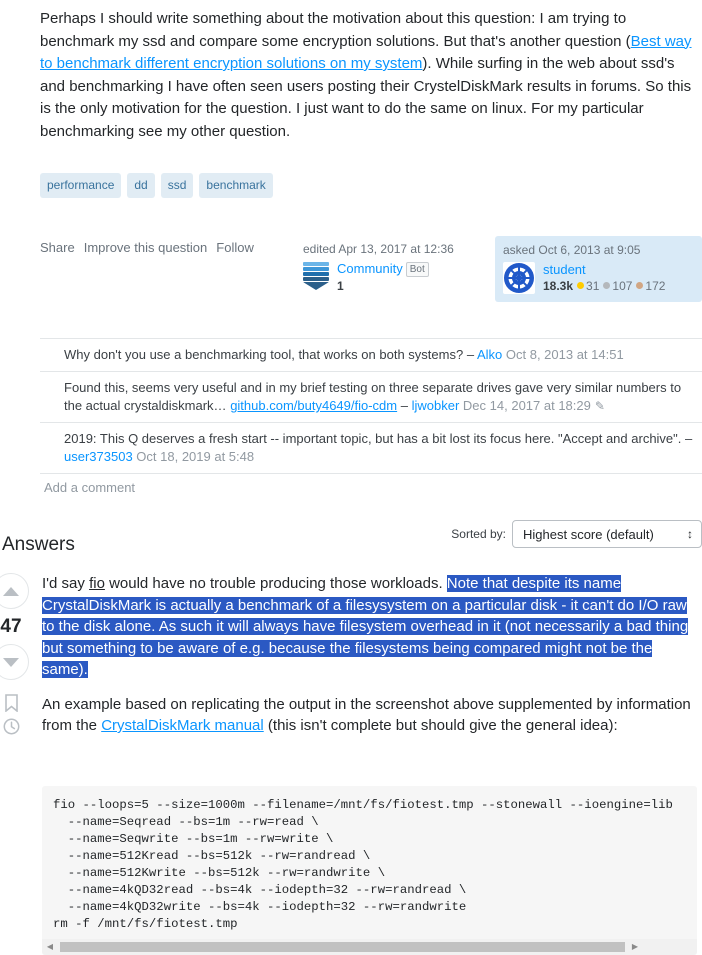 This screenshot has width=702, height=955. I want to click on bronze-badge-count: 172, so click(655, 286).